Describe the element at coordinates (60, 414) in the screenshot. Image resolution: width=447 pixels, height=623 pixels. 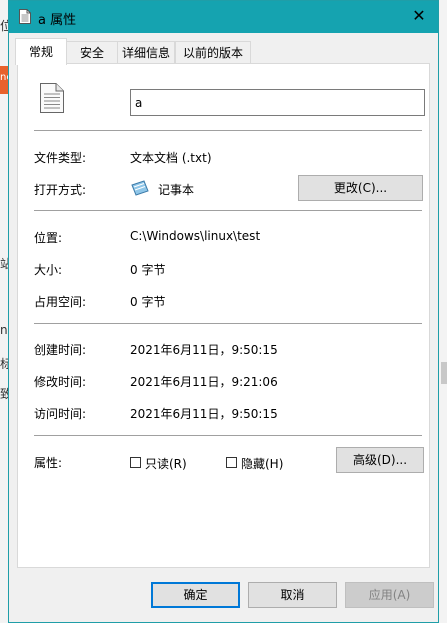
I see `accessed-label: 访问时间:` at that location.